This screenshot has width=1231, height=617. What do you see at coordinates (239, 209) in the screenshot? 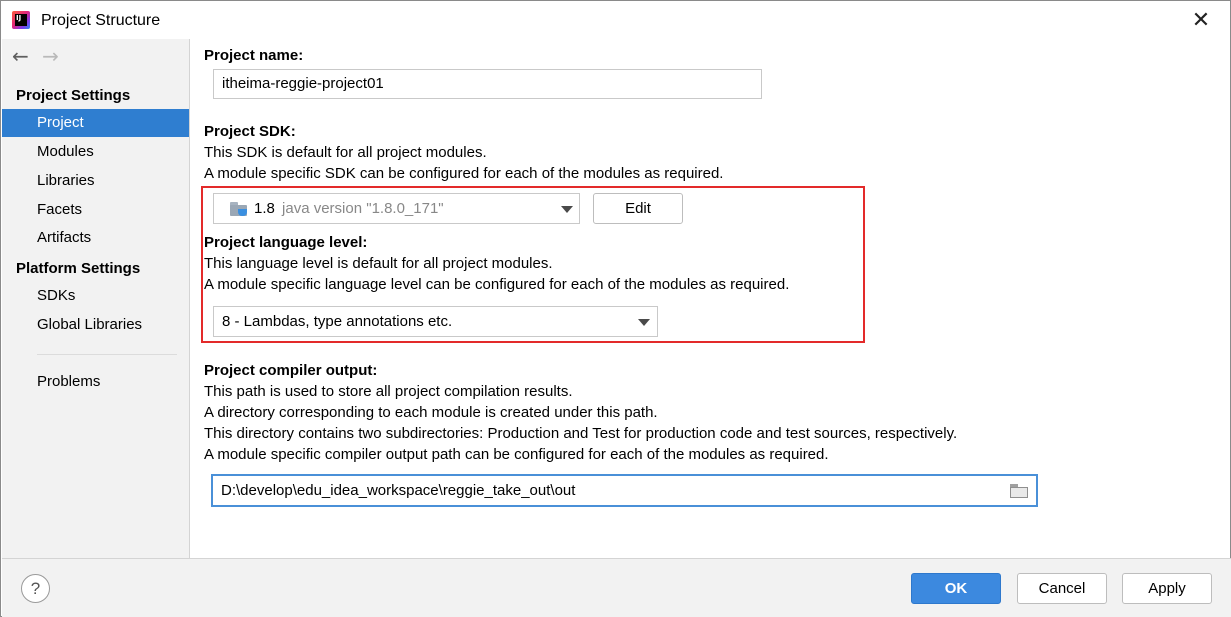
I see `sdk-folder-icon` at bounding box center [239, 209].